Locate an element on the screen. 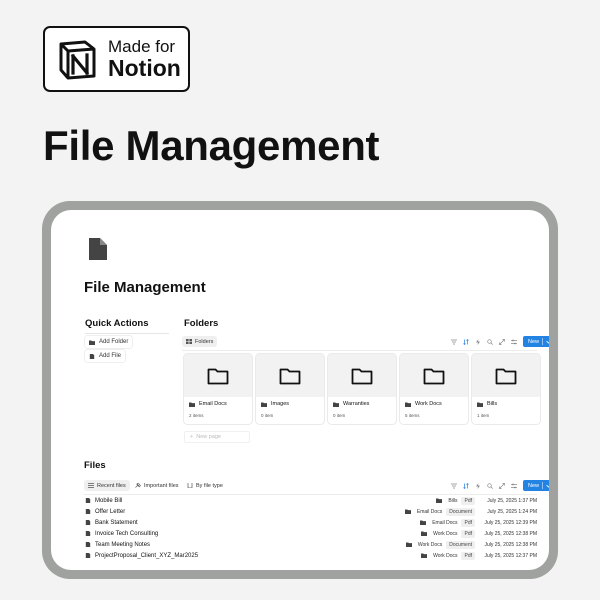 The height and width of the screenshot is (600, 600). tab-by-file-type-label: By file type is located at coordinates (209, 485).